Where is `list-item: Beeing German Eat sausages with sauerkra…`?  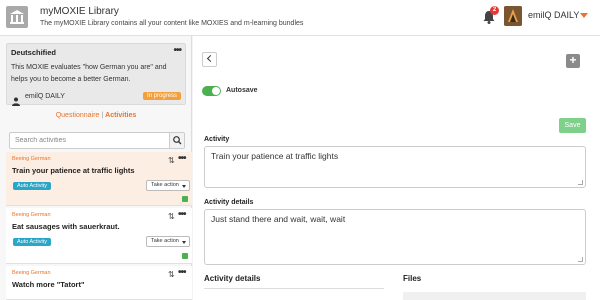 list-item: Beeing German Eat sausages with sauerkra… is located at coordinates (99, 236).